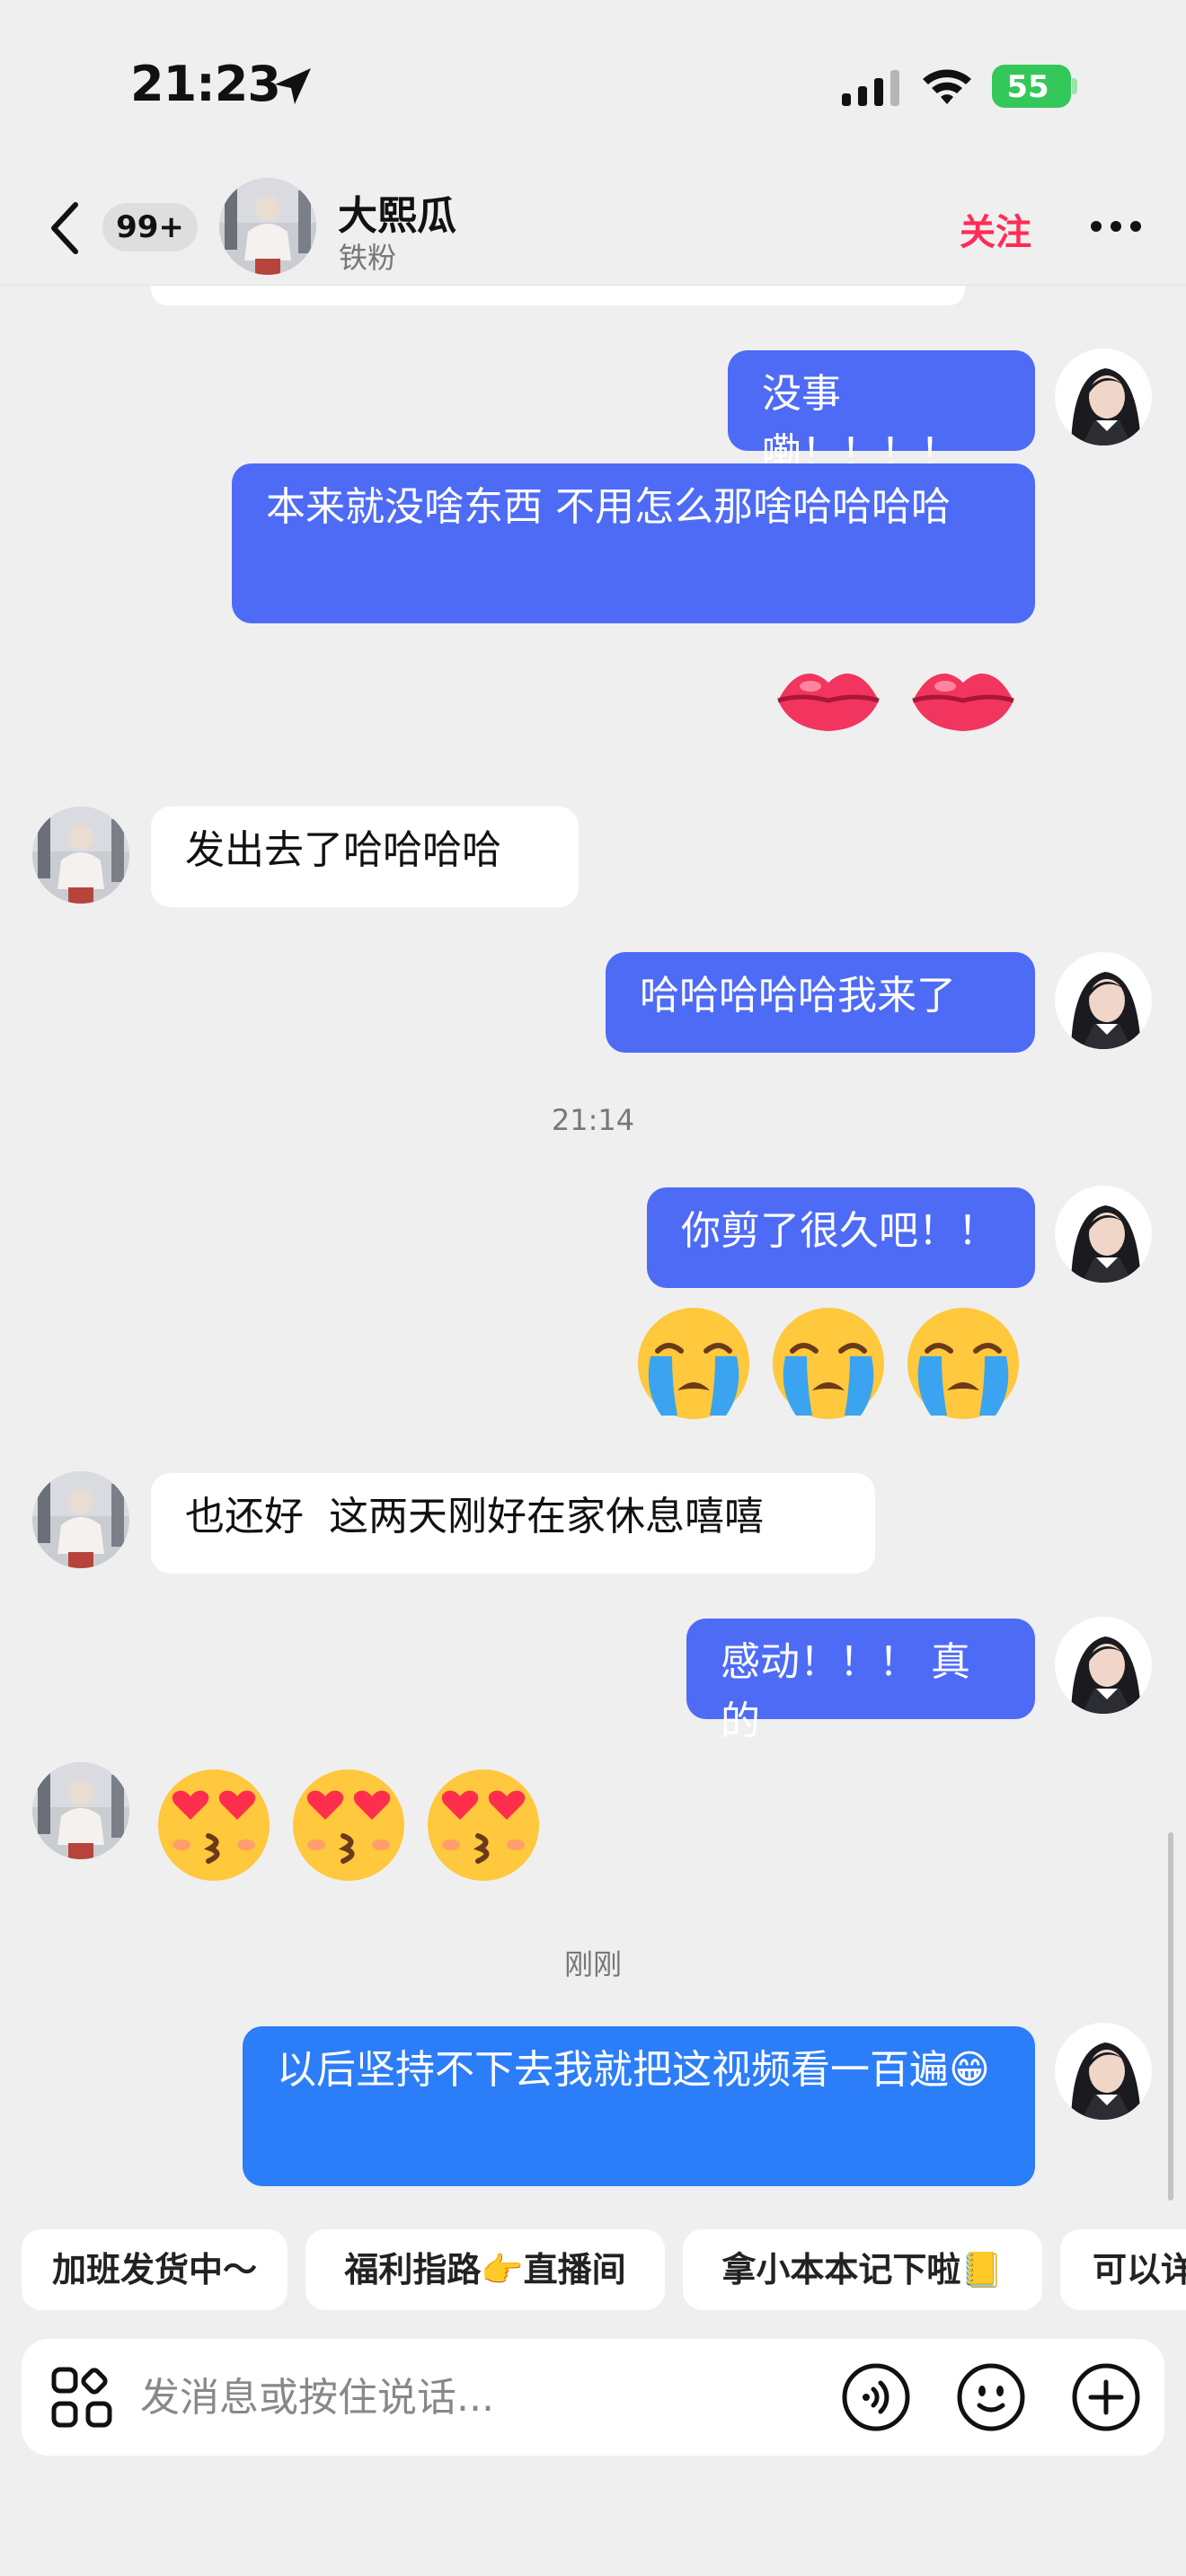  What do you see at coordinates (1106, 2397) in the screenshot?
I see `plus-icon` at bounding box center [1106, 2397].